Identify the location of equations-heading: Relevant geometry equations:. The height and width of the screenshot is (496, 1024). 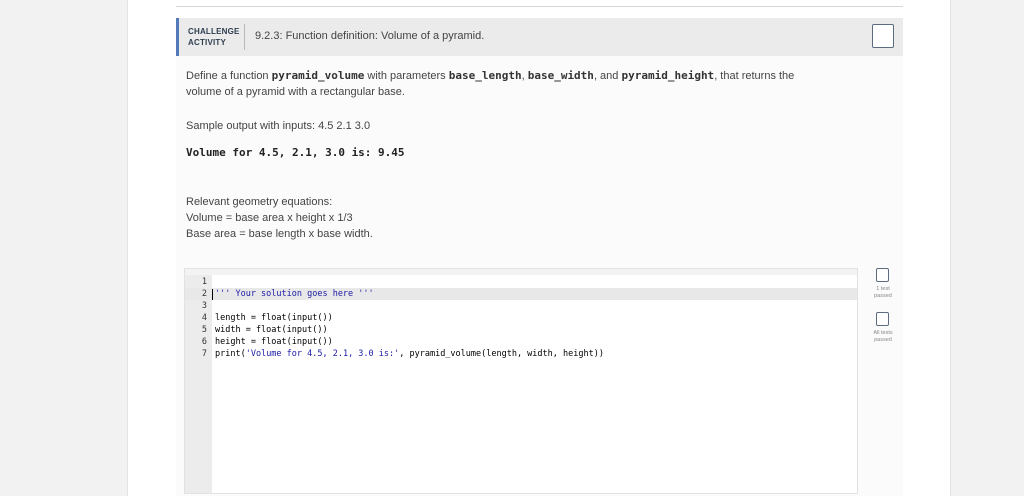
(259, 202).